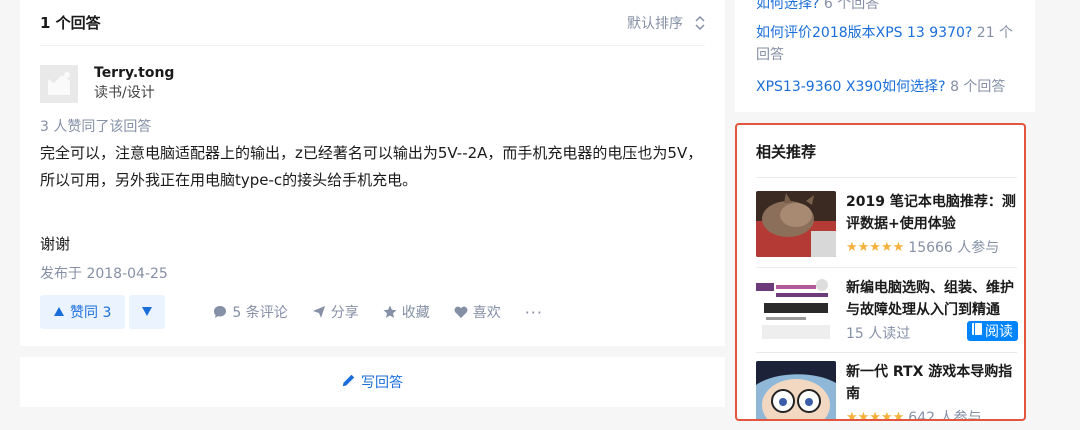 The height and width of the screenshot is (430, 1080). What do you see at coordinates (344, 313) in the screenshot?
I see `share-label: 分享` at bounding box center [344, 313].